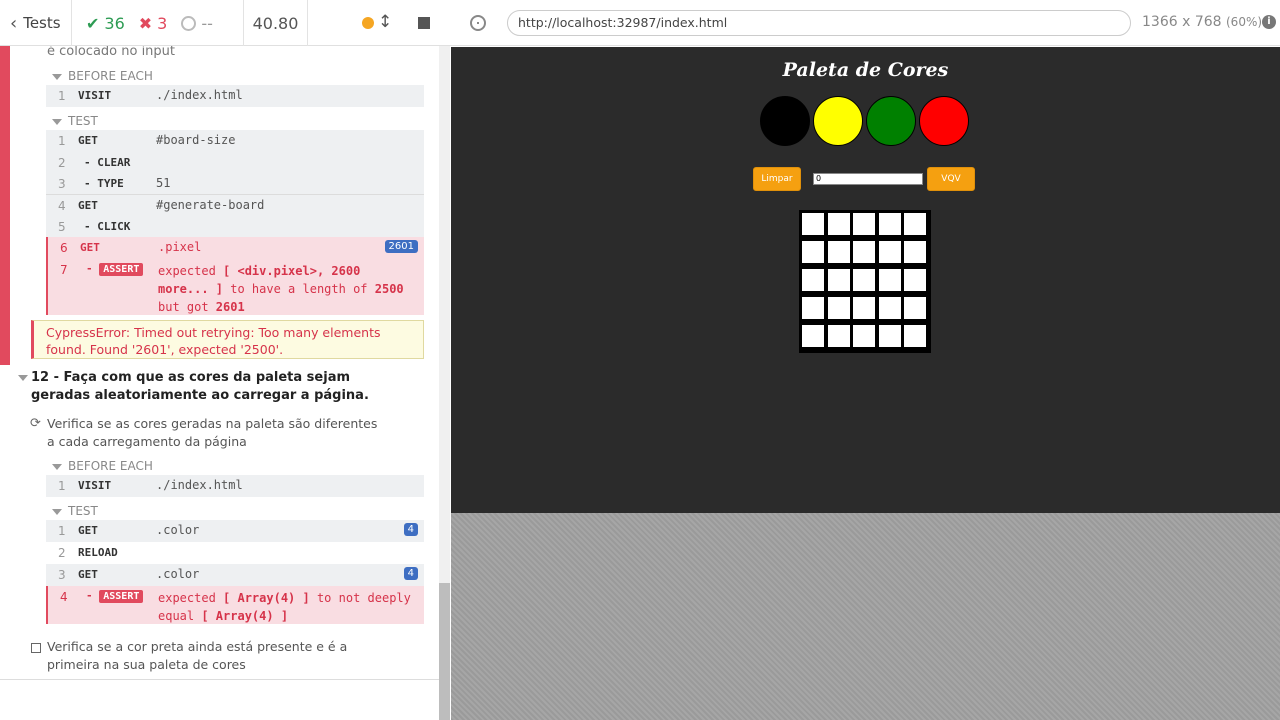 This screenshot has height=720, width=1280. What do you see at coordinates (401, 246) in the screenshot?
I see `element-count-badge: 2601` at bounding box center [401, 246].